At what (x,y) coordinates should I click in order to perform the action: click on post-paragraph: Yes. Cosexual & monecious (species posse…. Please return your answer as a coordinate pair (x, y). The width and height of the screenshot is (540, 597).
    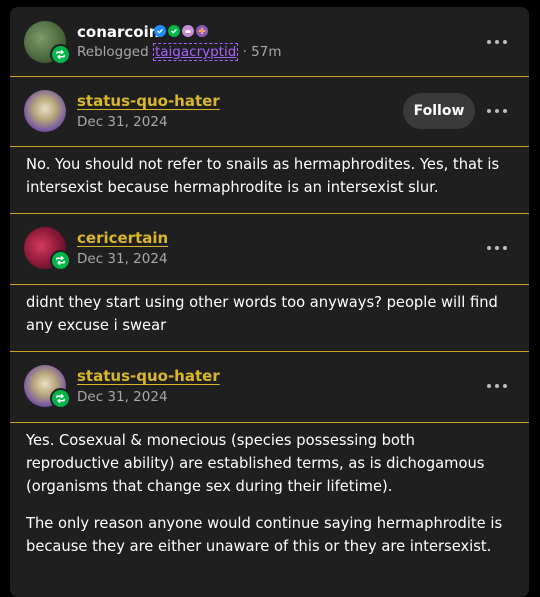
    Looking at the image, I should click on (255, 463).